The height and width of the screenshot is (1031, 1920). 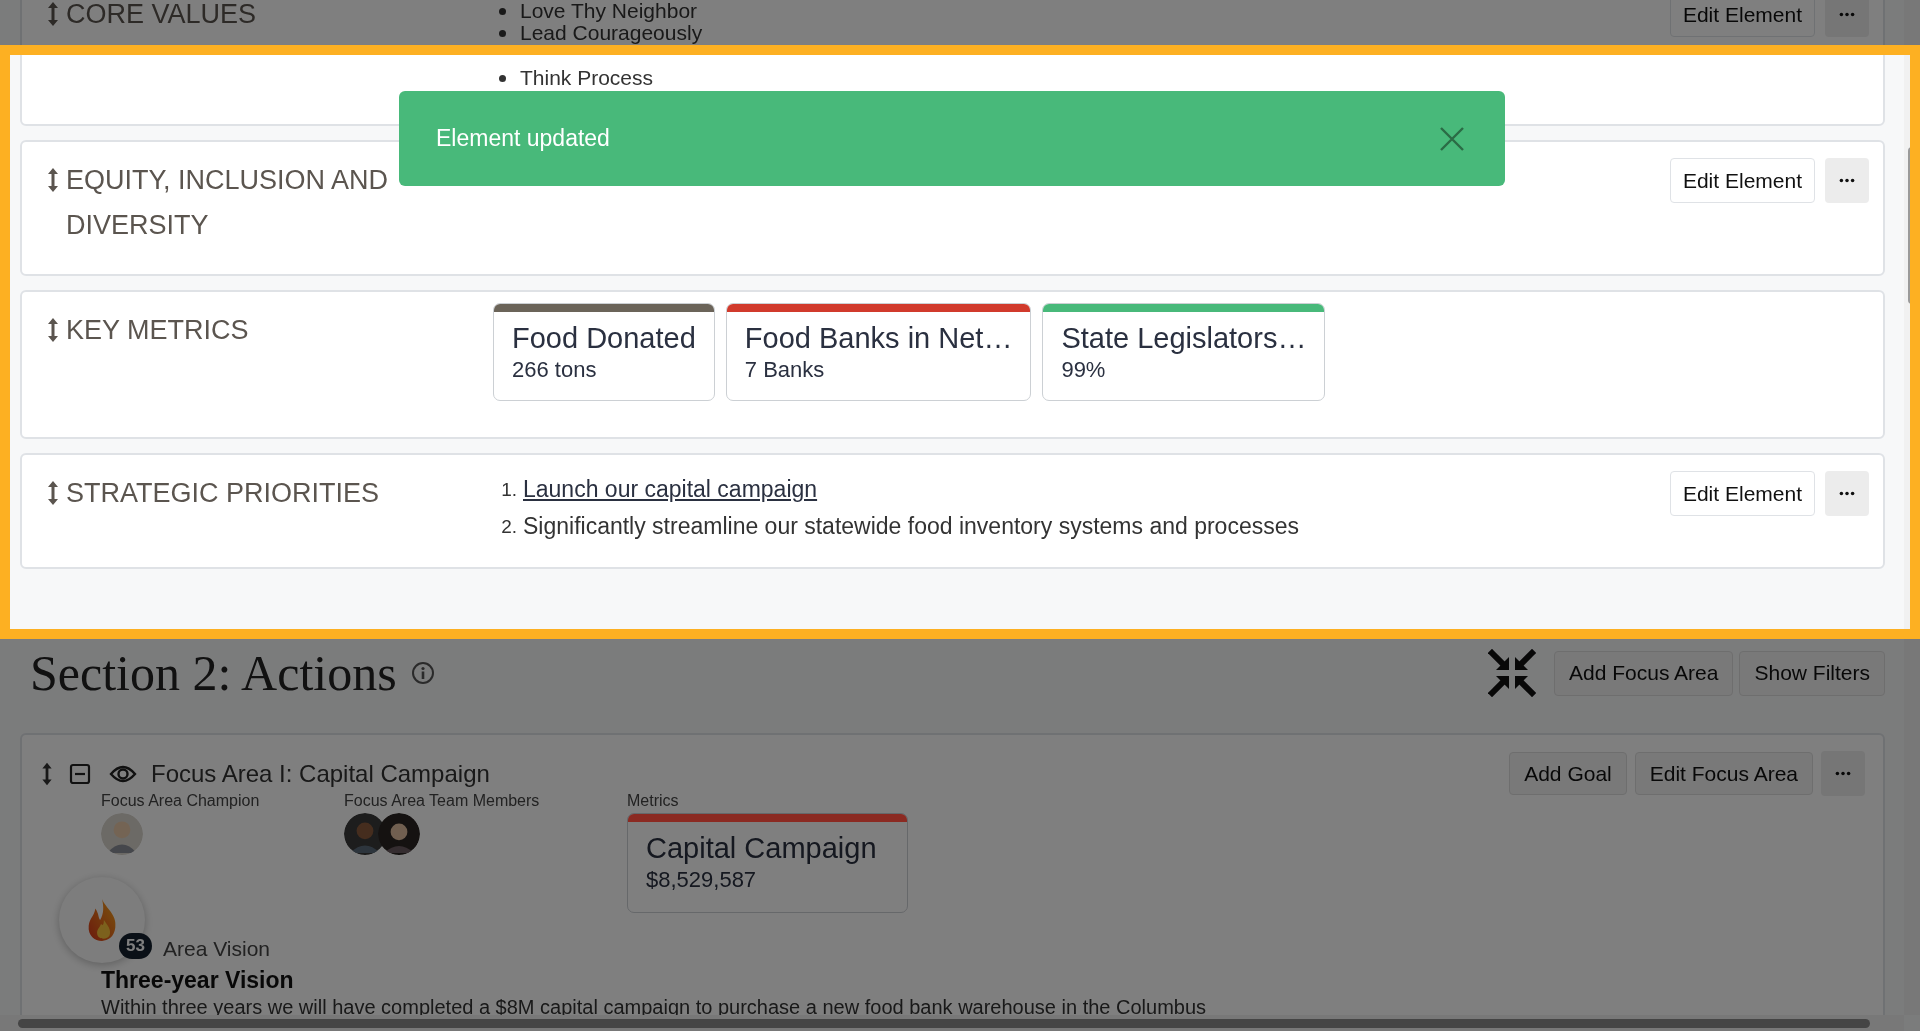 I want to click on metric-value: 266 tons, so click(x=555, y=370).